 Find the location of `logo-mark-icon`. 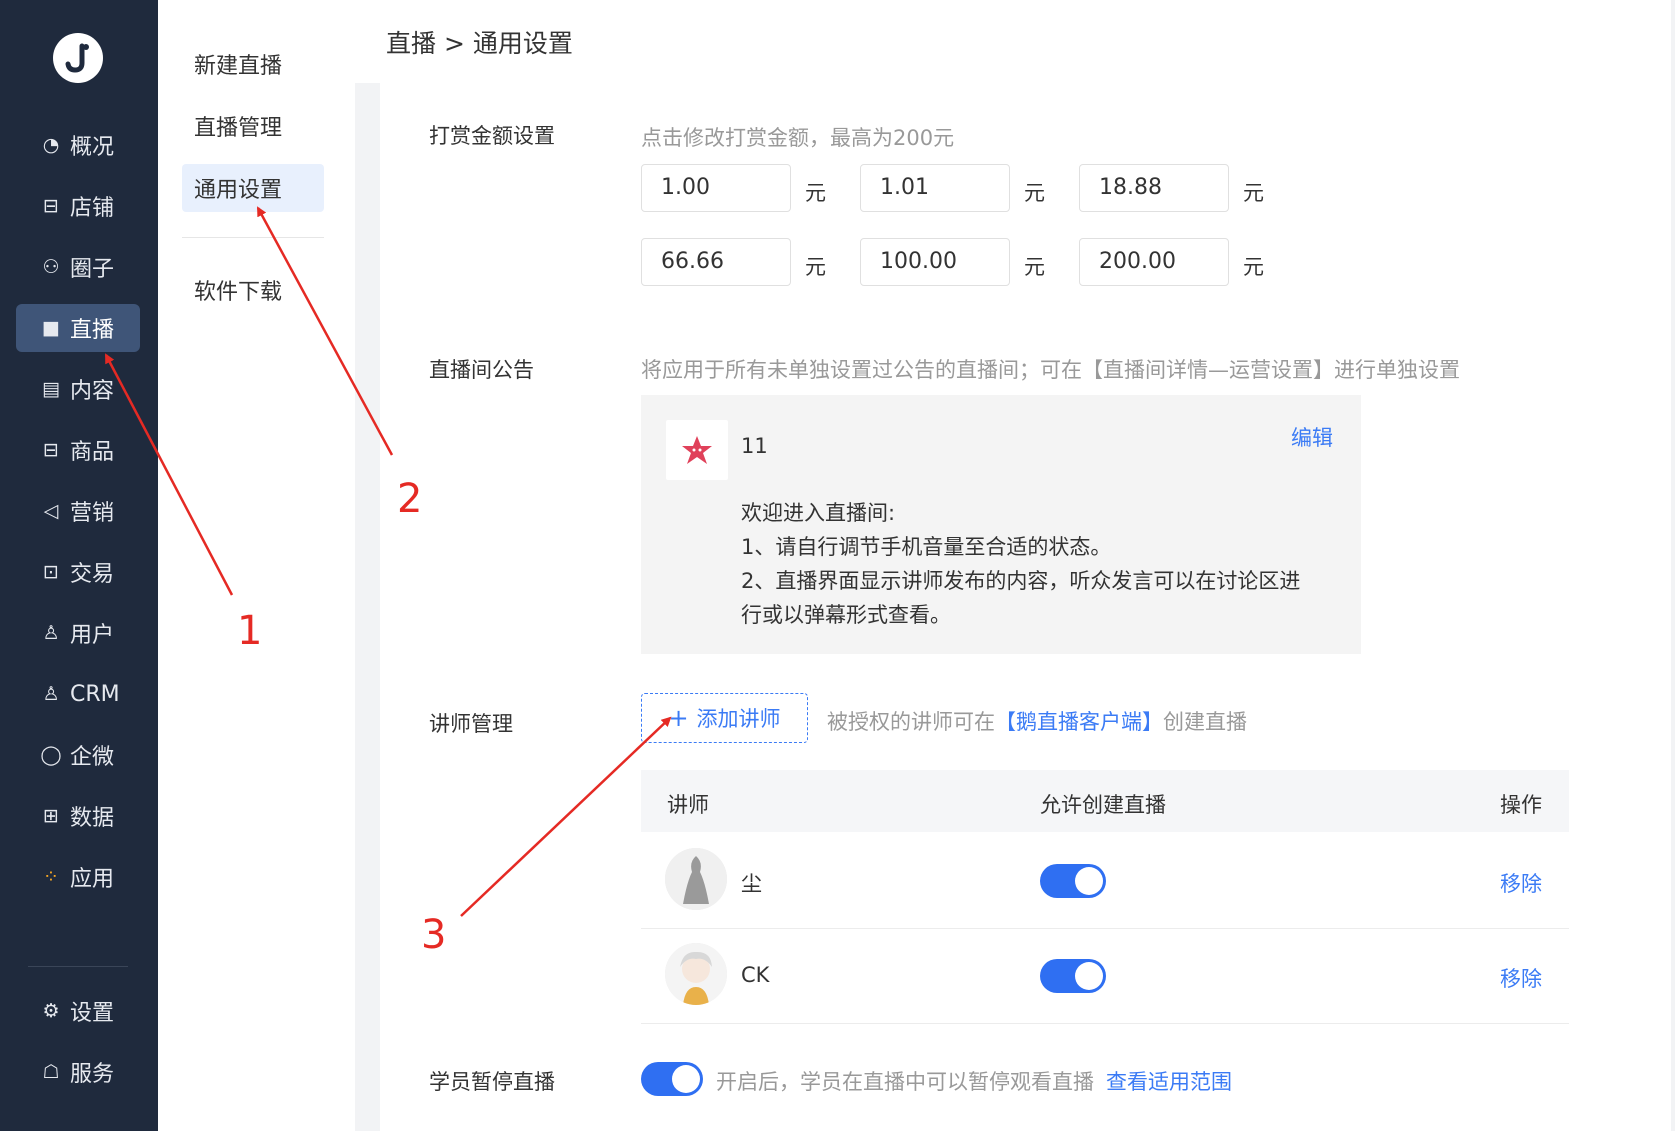

logo-mark-icon is located at coordinates (77, 58).